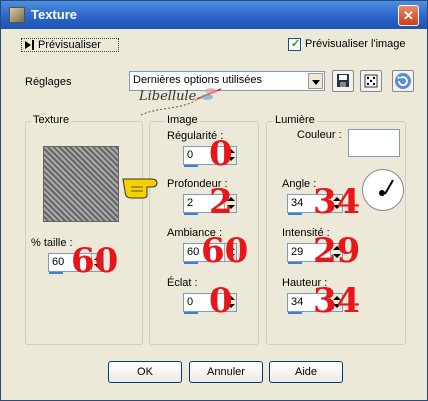  I want to click on reset-preset-button, so click(403, 81).